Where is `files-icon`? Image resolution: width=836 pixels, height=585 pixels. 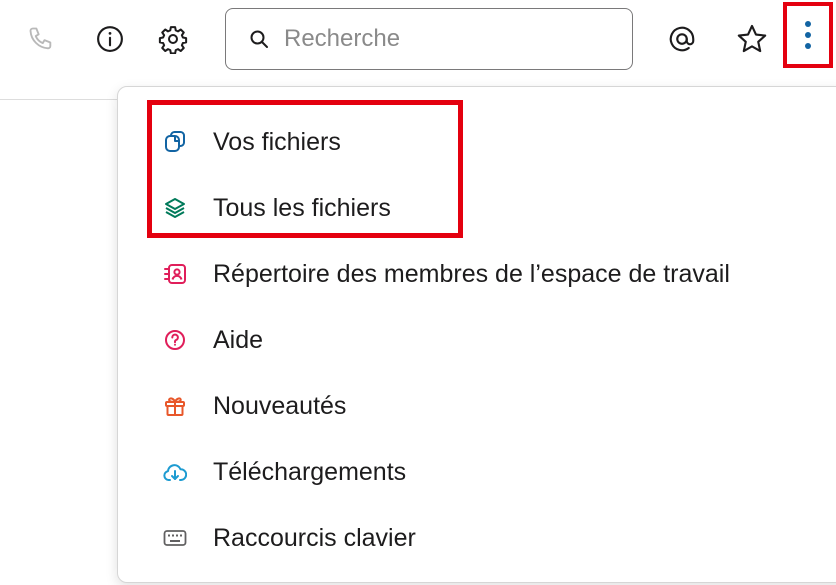 files-icon is located at coordinates (175, 142).